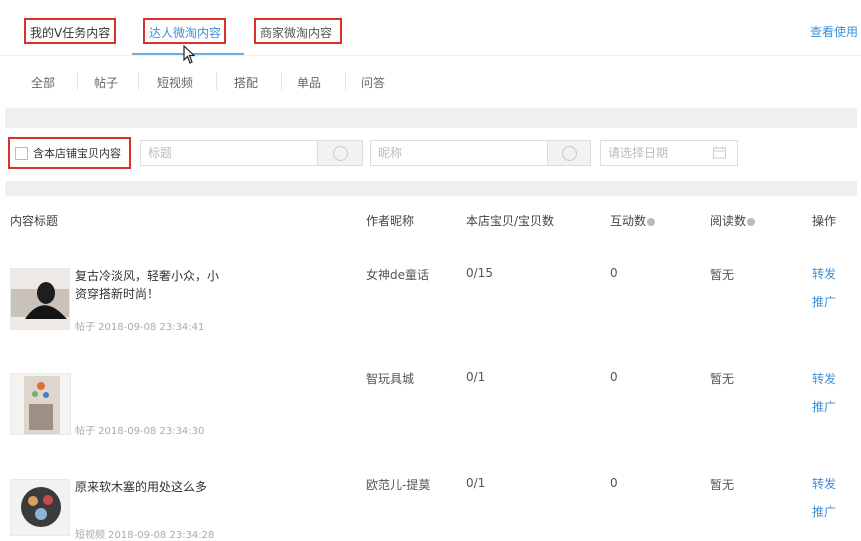 This screenshot has height=541, width=861. I want to click on header-actions: 操作, so click(824, 221).